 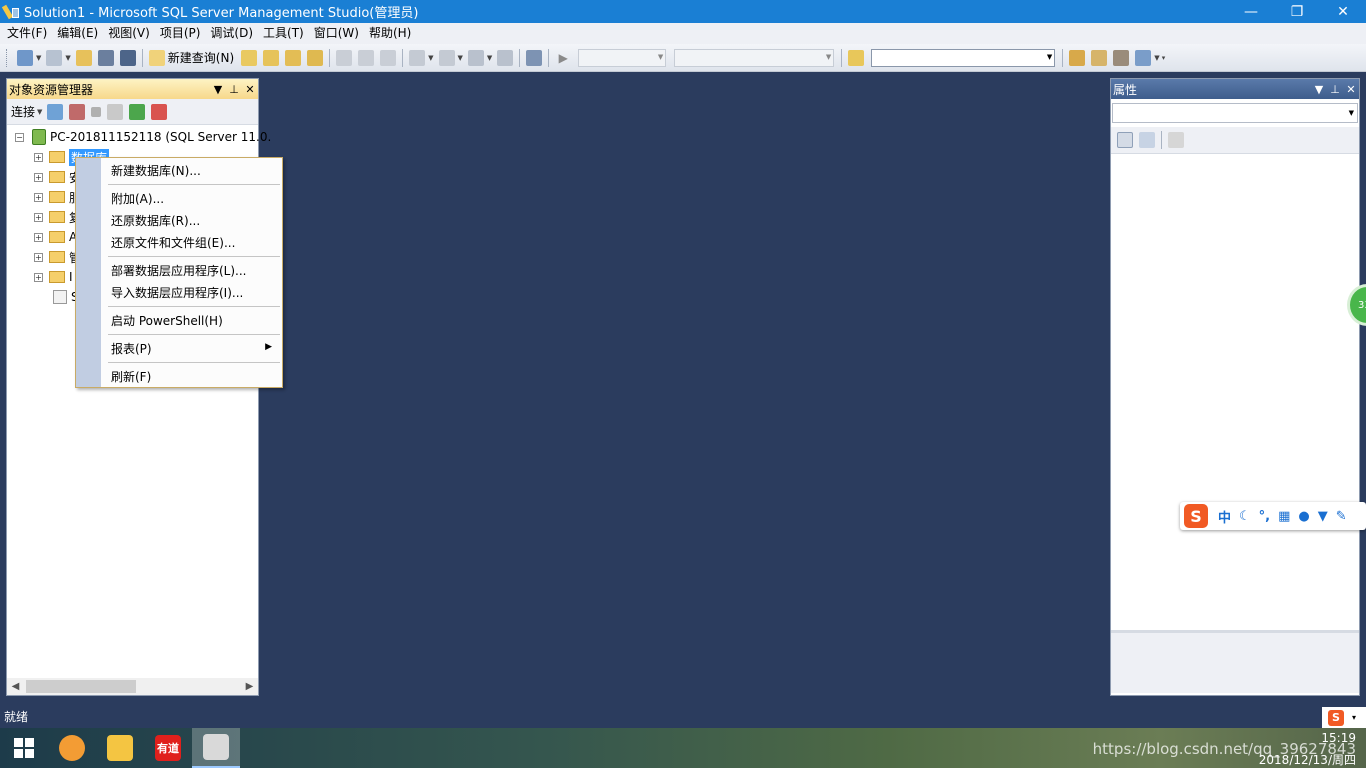 I want to click on toolbox-icon, so click(x=1143, y=57).